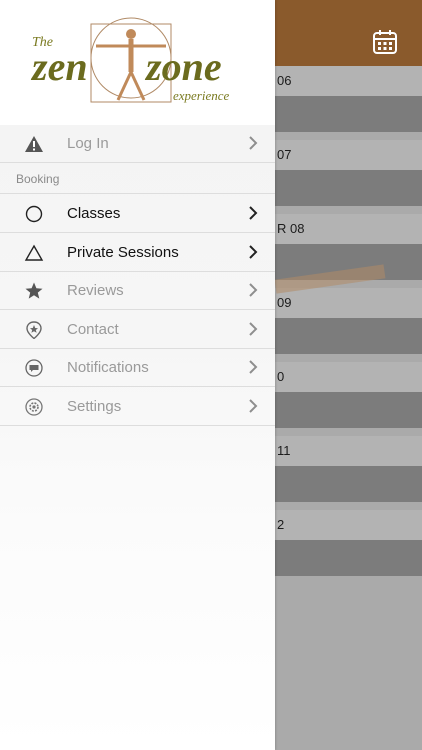 The height and width of the screenshot is (750, 422). Describe the element at coordinates (183, 66) in the screenshot. I see `svg-text: zone` at that location.